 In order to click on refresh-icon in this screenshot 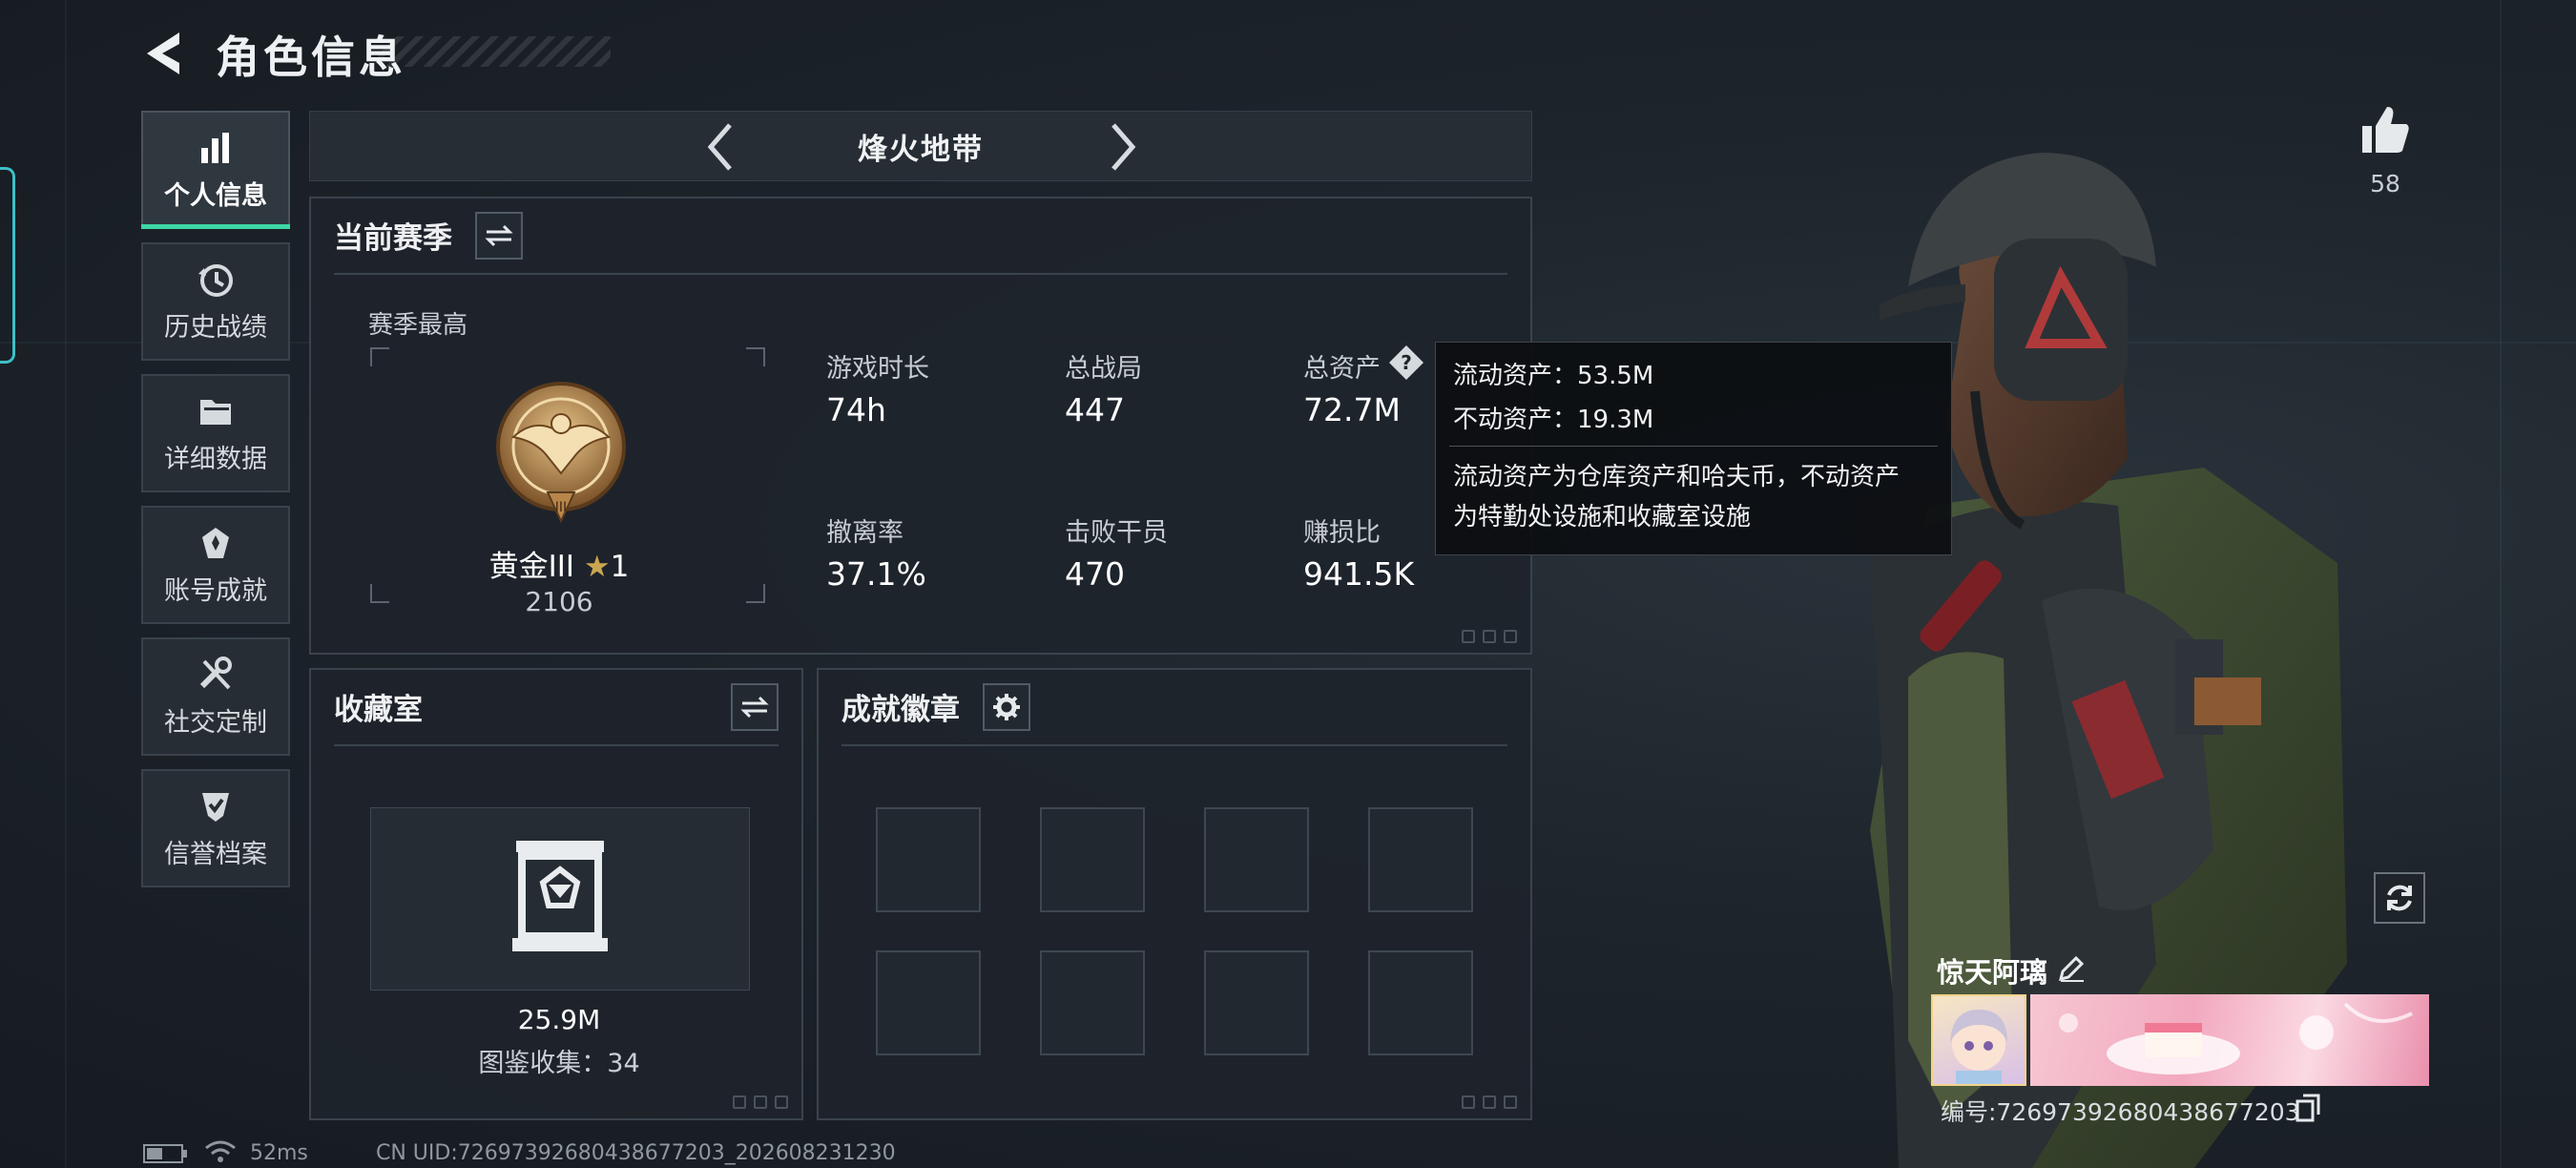, I will do `click(2399, 898)`.